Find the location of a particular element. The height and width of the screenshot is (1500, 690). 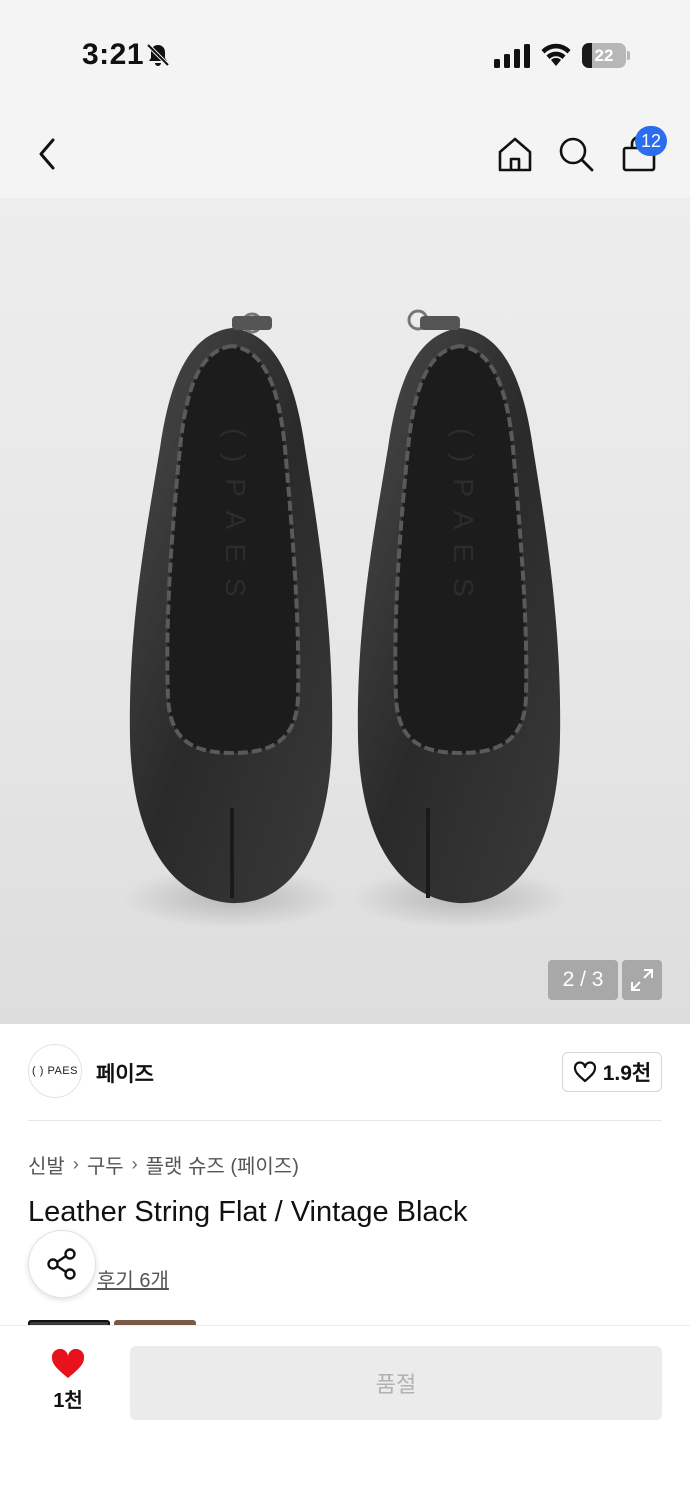

chevron-left-icon is located at coordinates (47, 154).